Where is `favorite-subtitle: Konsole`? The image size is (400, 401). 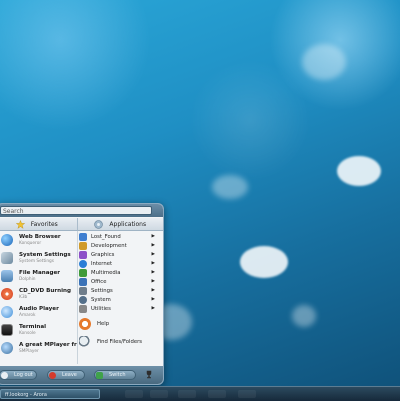 favorite-subtitle: Konsole is located at coordinates (27, 333).